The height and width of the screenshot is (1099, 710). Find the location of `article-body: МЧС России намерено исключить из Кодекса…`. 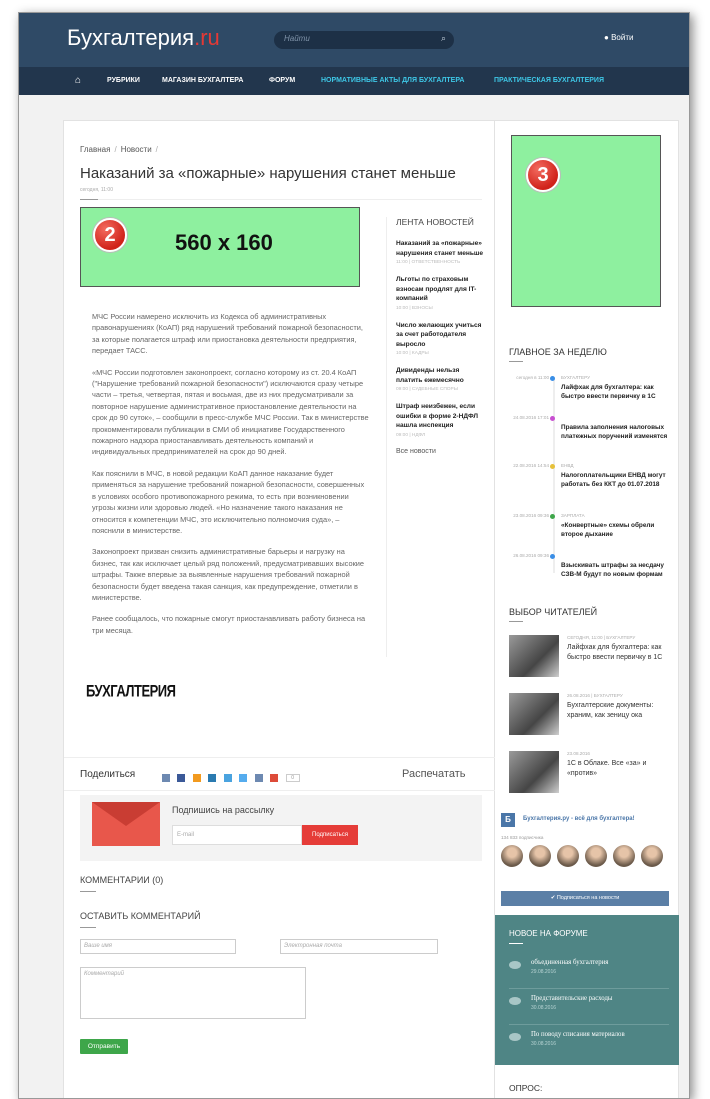

article-body: МЧС России намерено исключить из Кодекса… is located at coordinates (231, 478).